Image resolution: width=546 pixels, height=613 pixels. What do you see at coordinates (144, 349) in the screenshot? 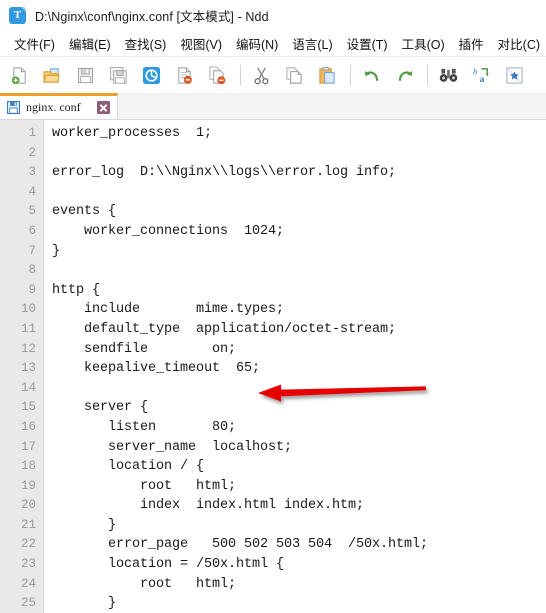
I see `code-line: sendfile on;` at bounding box center [144, 349].